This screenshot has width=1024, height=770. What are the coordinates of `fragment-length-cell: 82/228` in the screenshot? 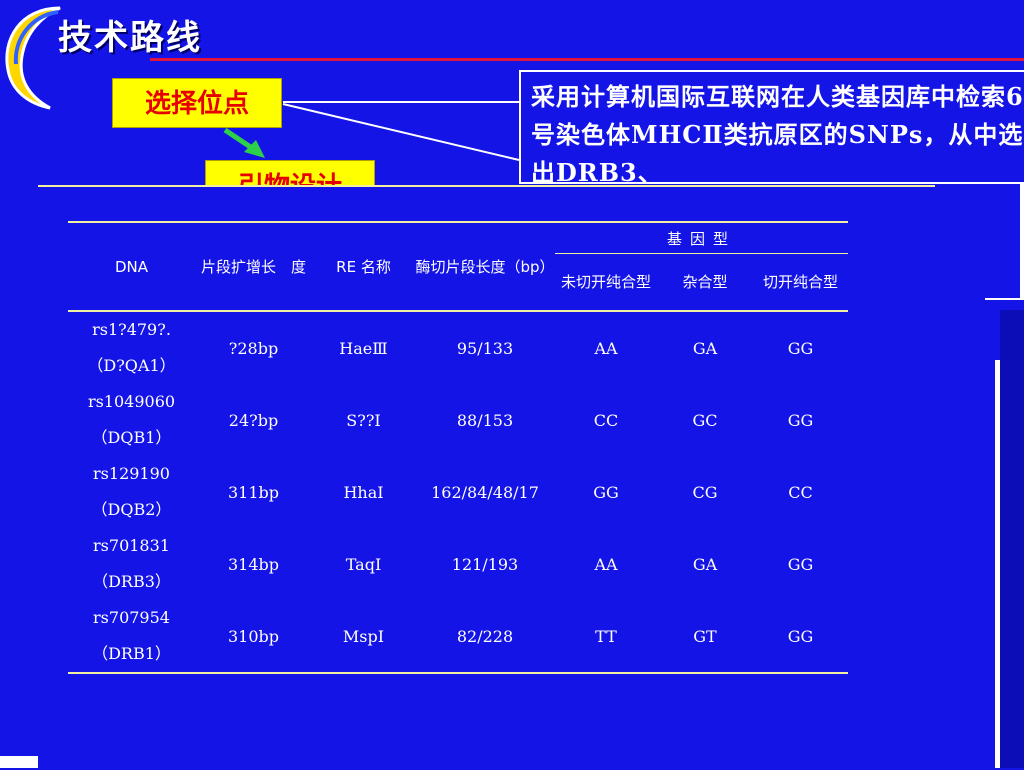 It's located at (485, 637).